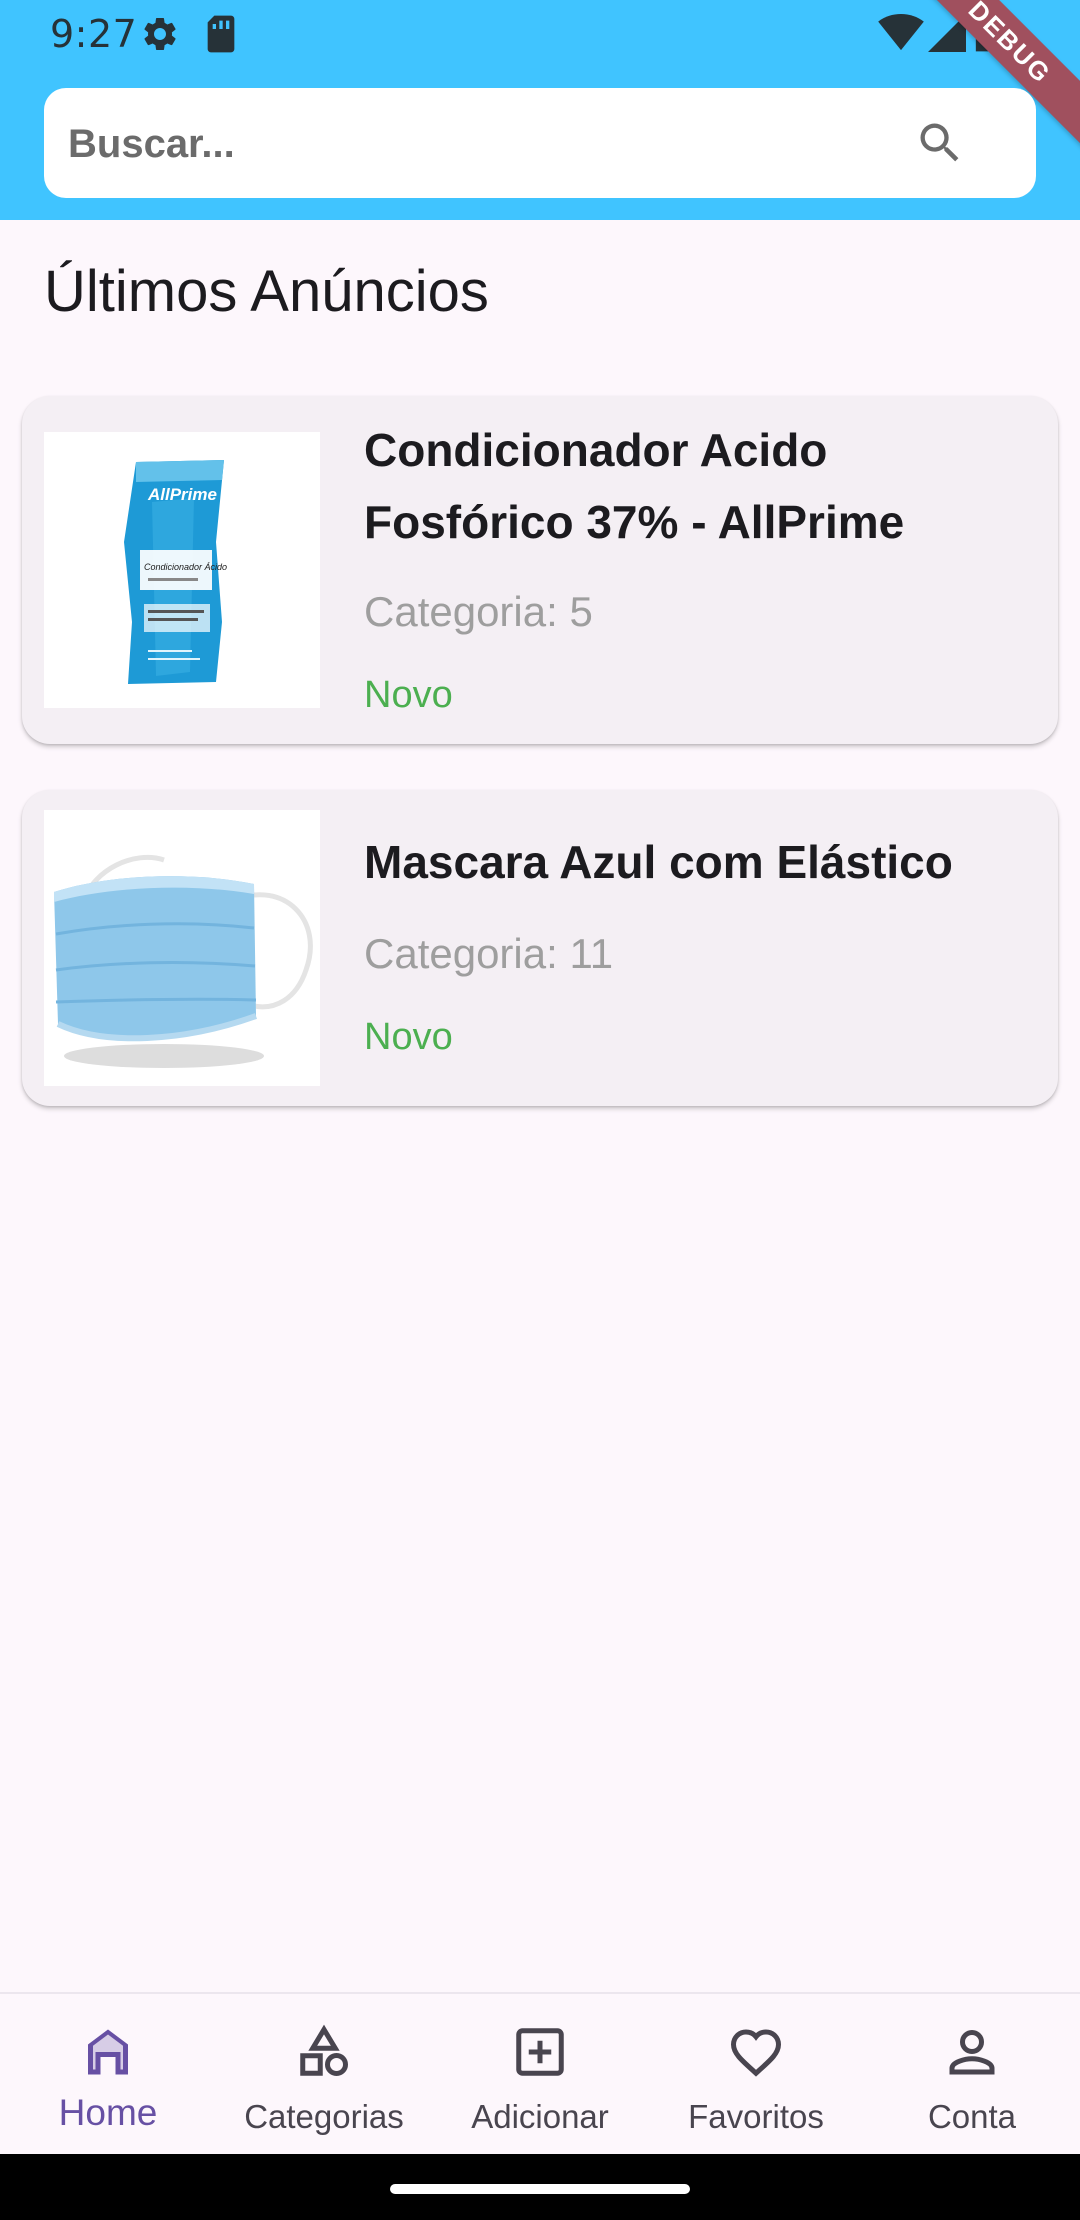 The width and height of the screenshot is (1080, 2220). I want to click on settings-icon, so click(160, 33).